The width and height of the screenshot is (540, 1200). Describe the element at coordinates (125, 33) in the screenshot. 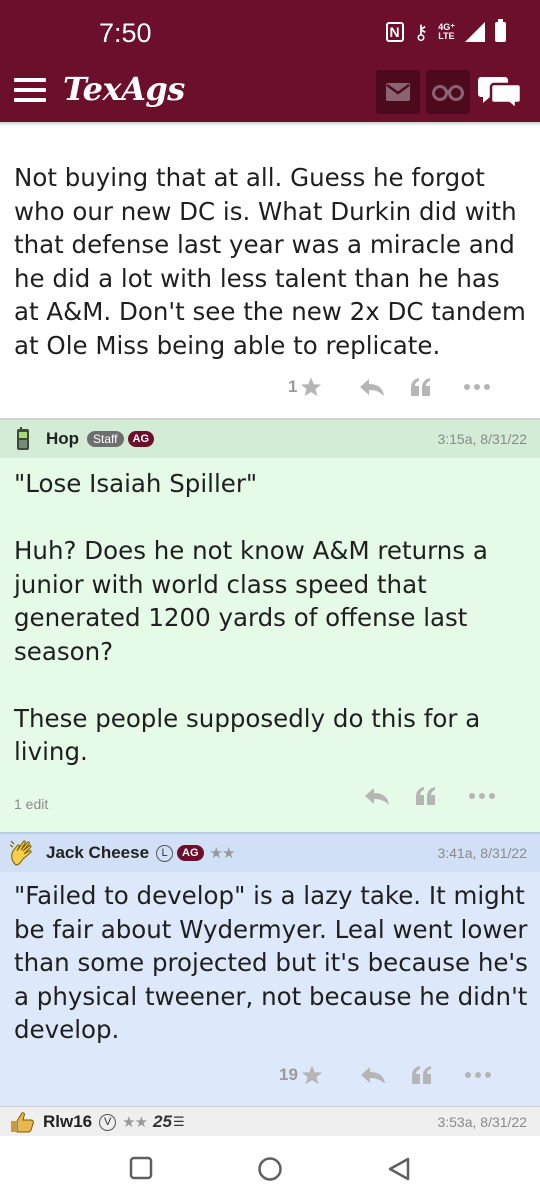

I see `status-time: 7:50` at that location.